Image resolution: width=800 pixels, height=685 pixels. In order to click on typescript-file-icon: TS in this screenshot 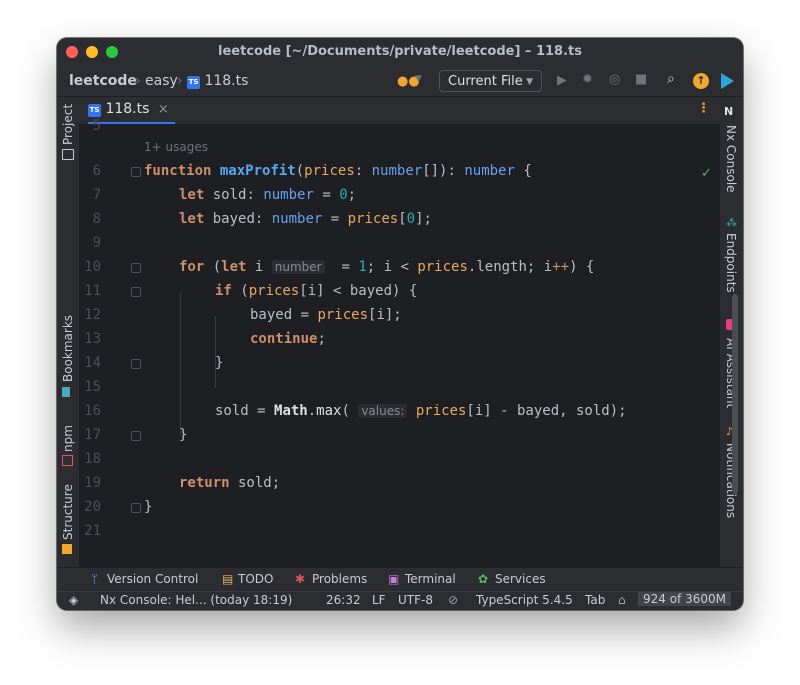, I will do `click(193, 82)`.